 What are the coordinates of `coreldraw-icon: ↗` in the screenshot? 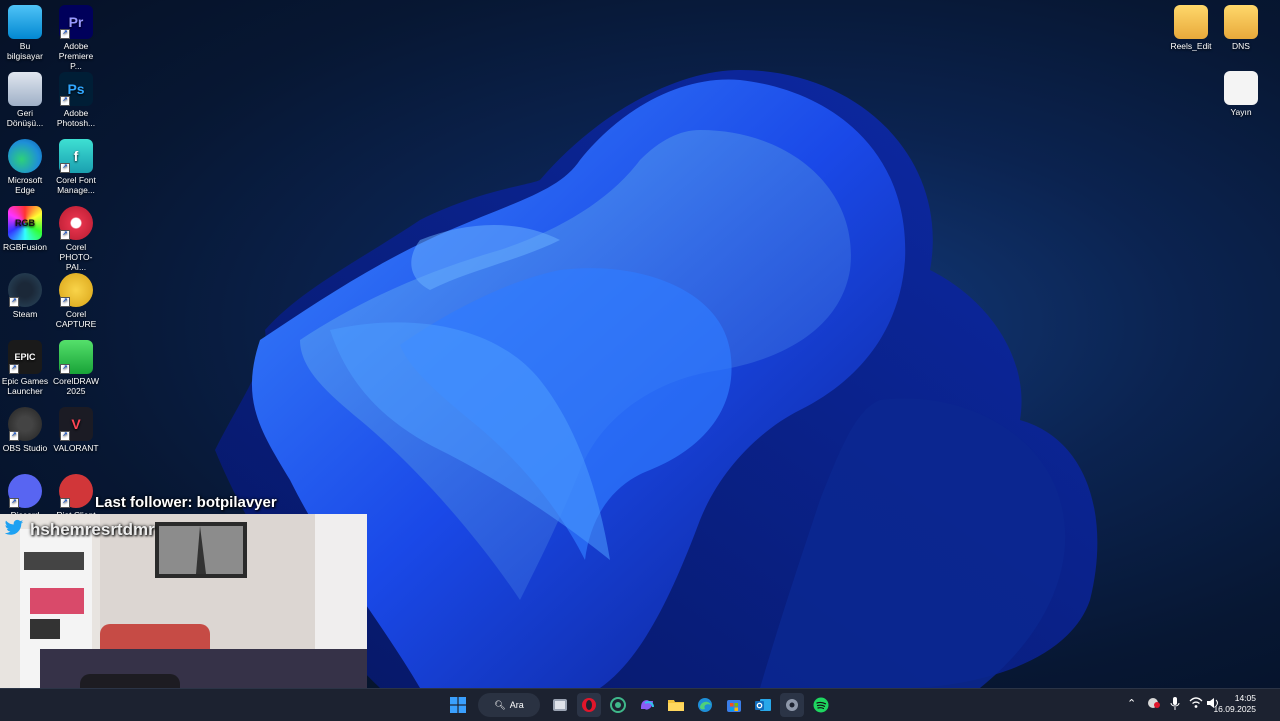 It's located at (76, 357).